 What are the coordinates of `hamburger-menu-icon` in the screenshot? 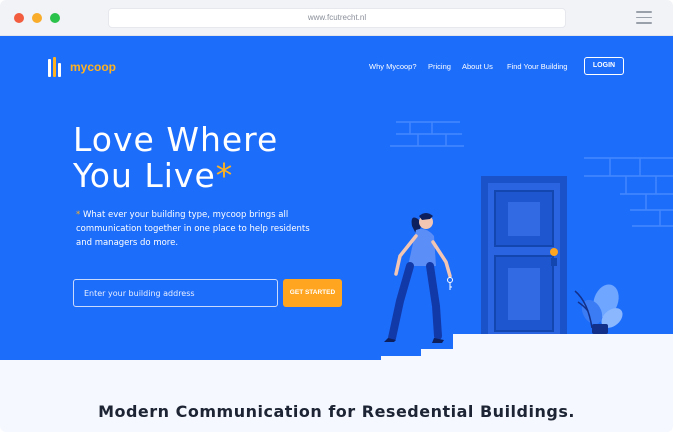 It's located at (644, 17).